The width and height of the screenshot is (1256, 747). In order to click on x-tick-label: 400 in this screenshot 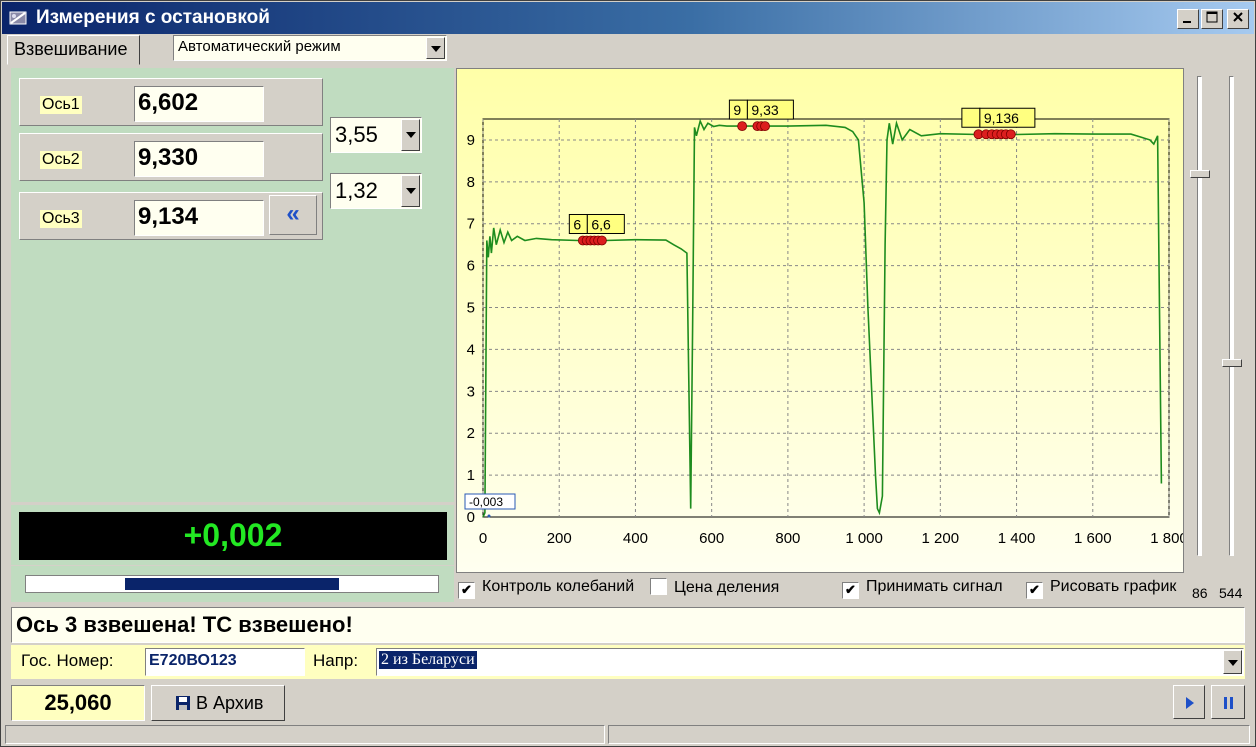, I will do `click(635, 538)`.